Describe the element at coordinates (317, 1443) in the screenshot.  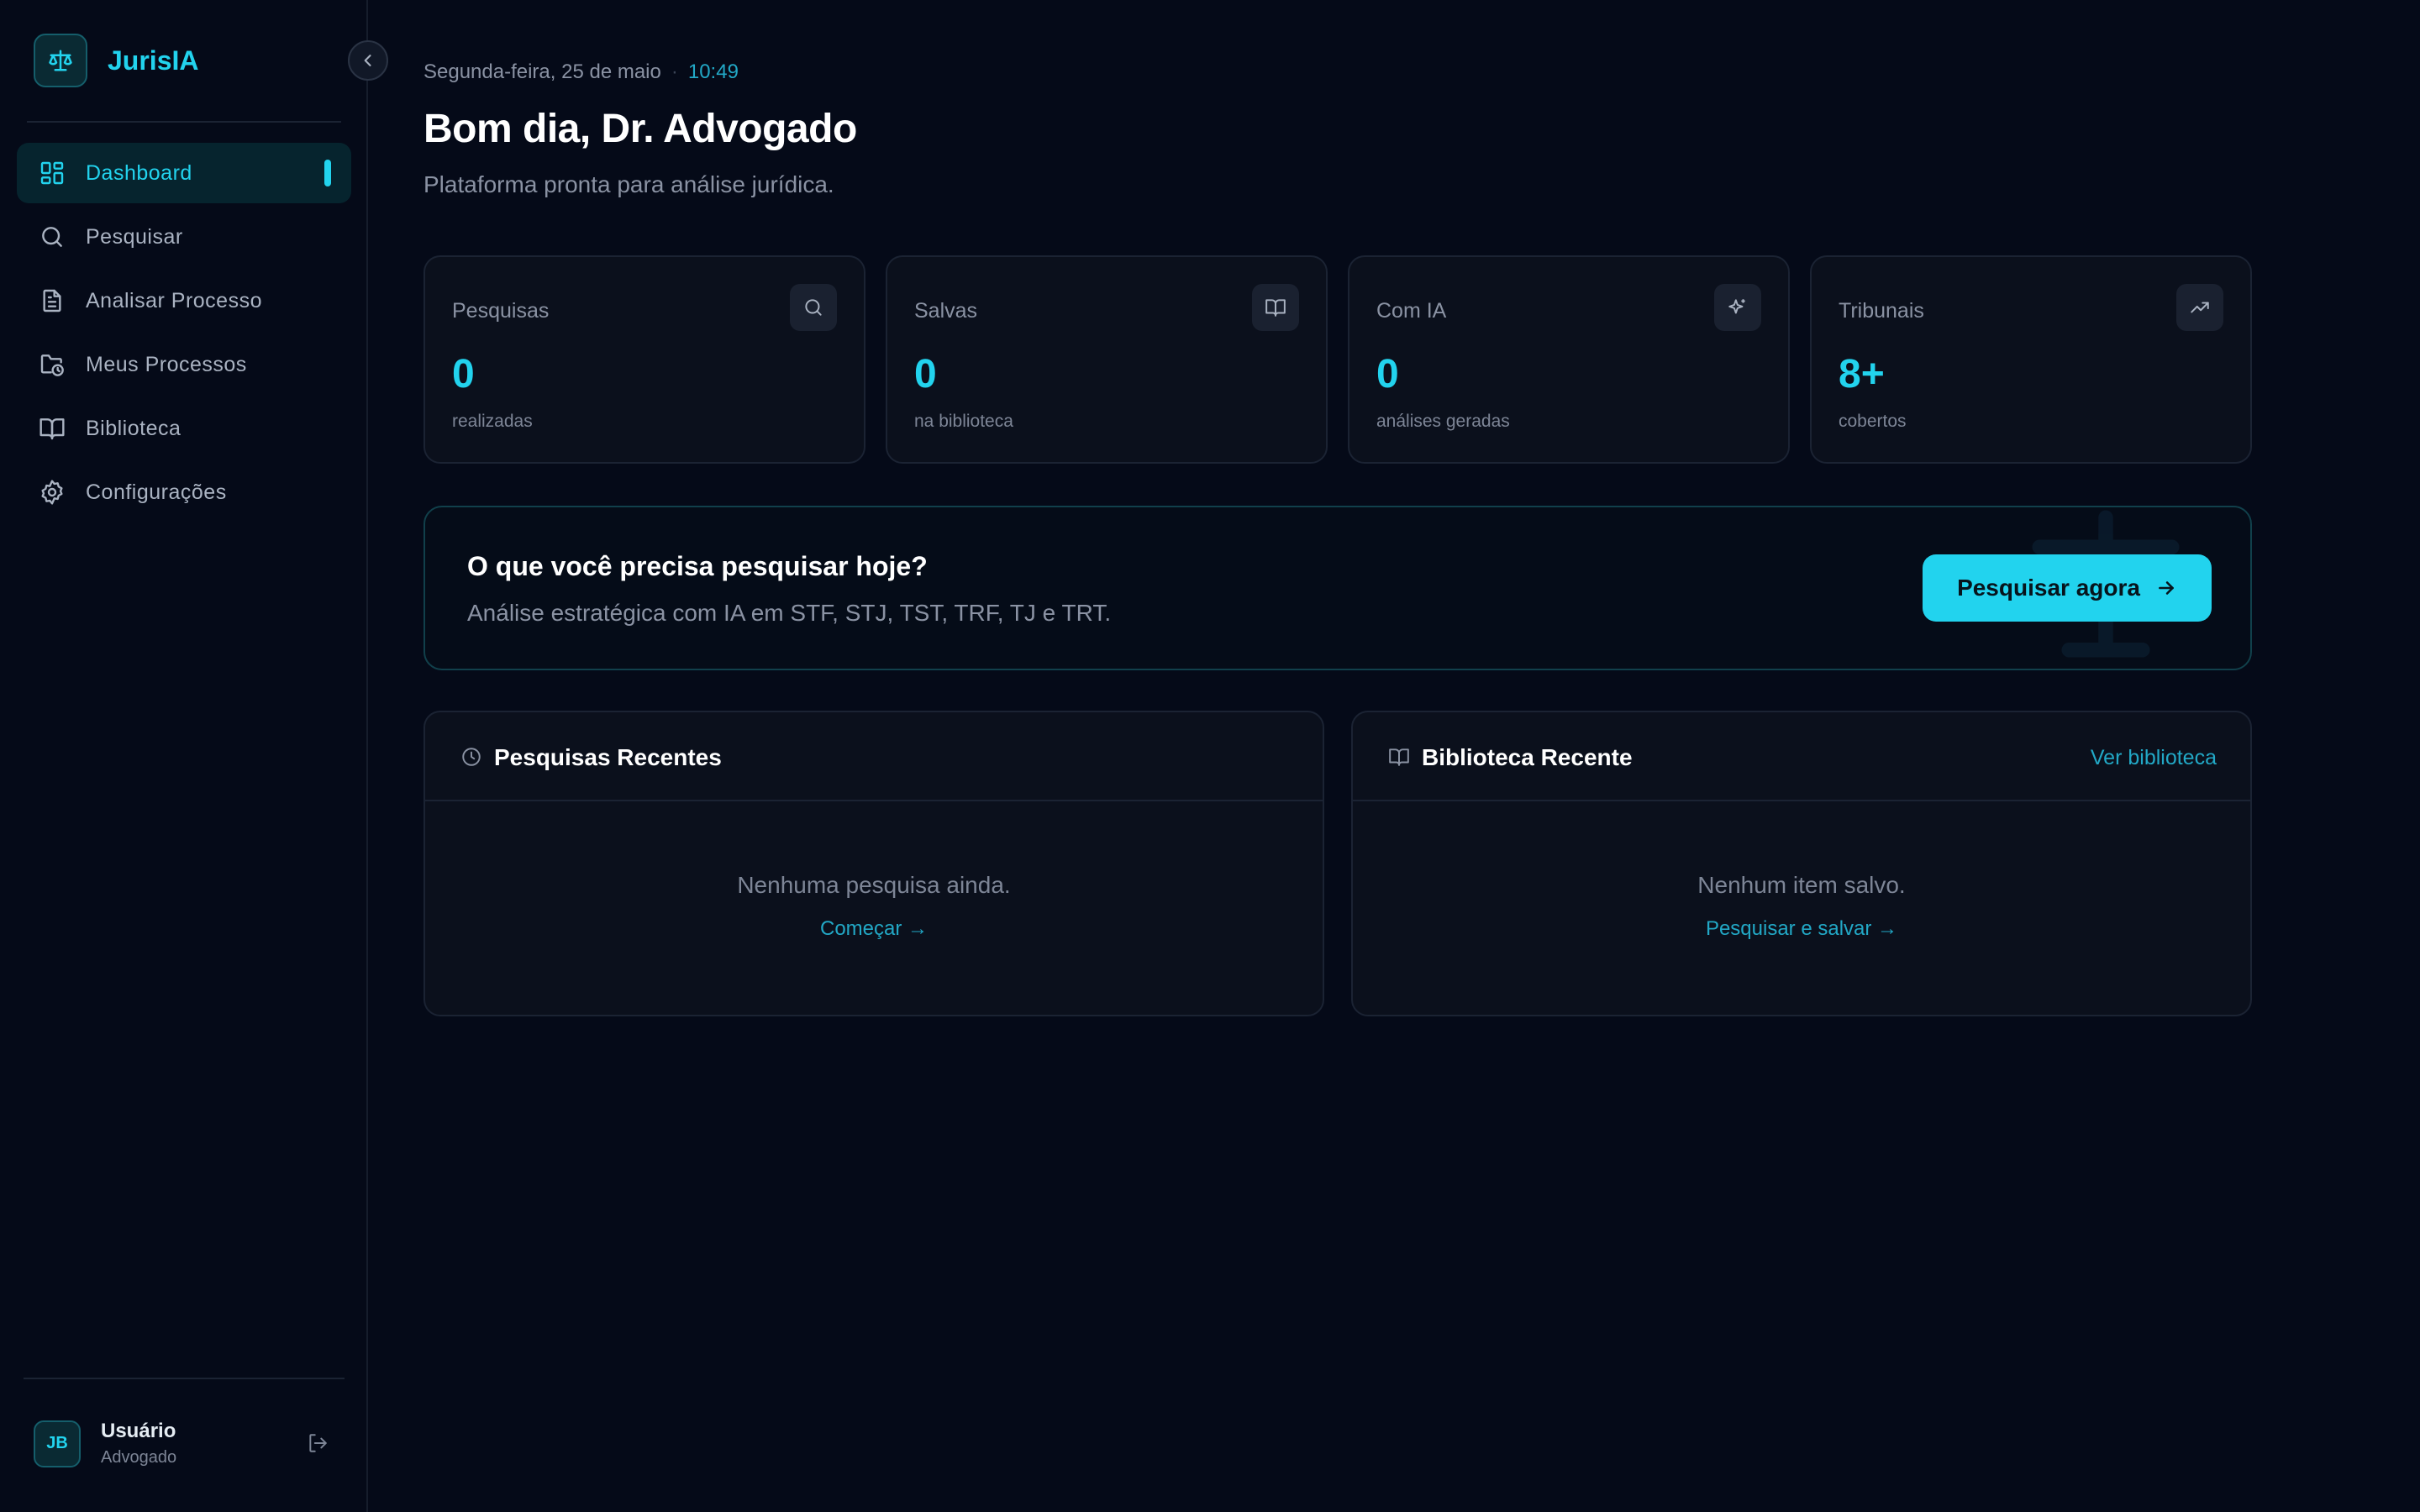
I see `logout-icon` at that location.